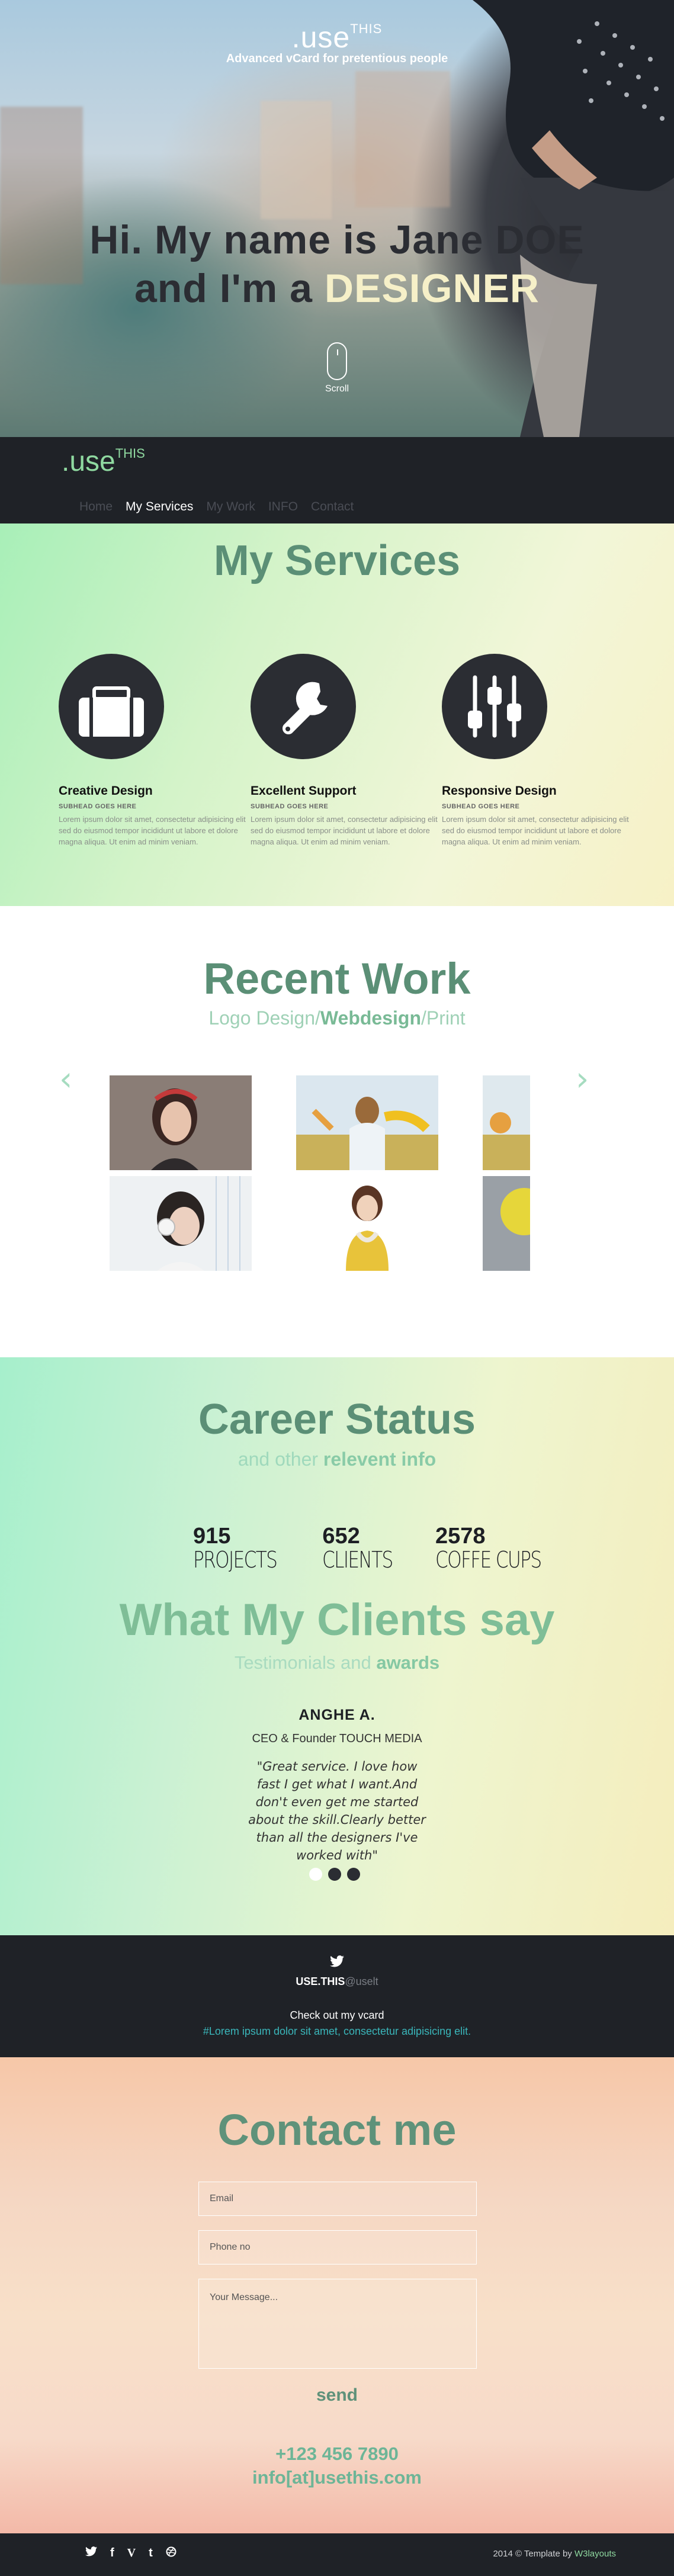 This screenshot has width=674, height=2576. I want to click on scroll-indicator: Scroll, so click(337, 368).